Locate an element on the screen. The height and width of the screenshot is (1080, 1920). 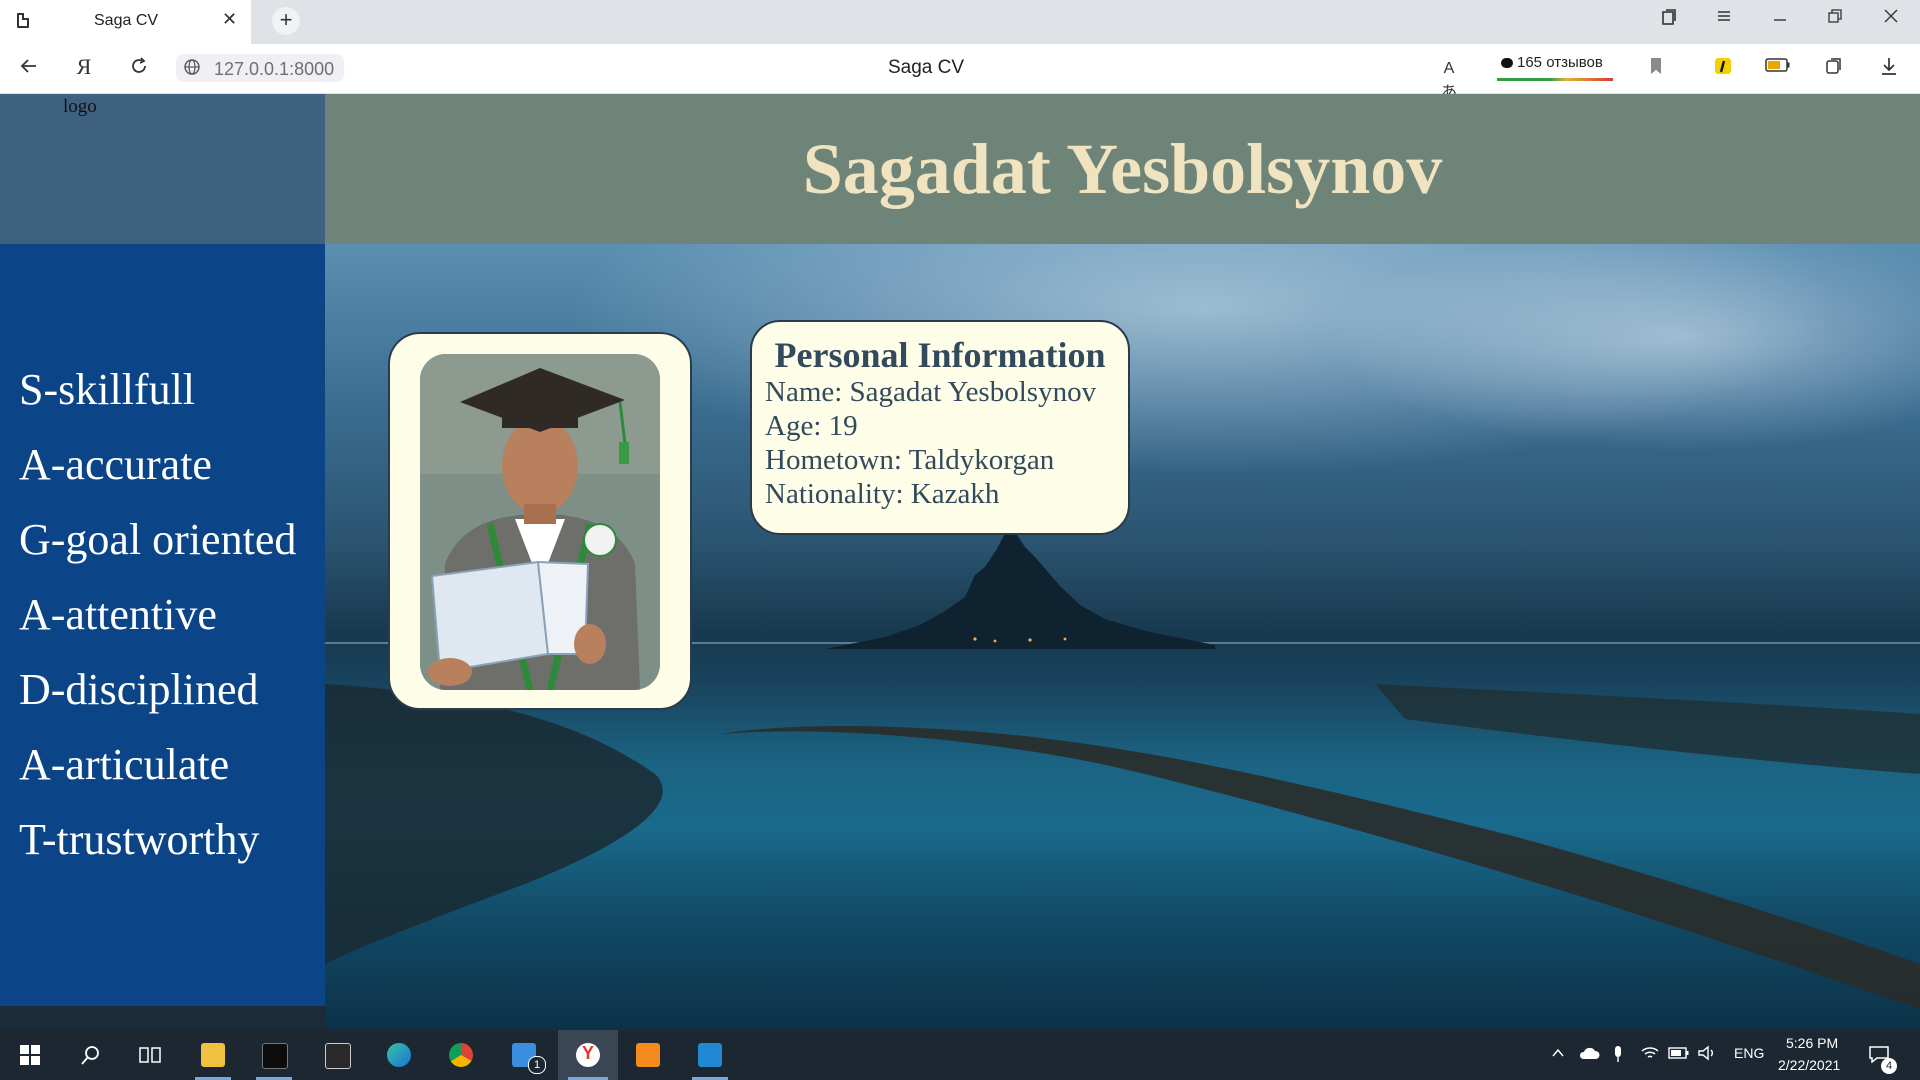
battery-tray-icon is located at coordinates (1679, 1055).